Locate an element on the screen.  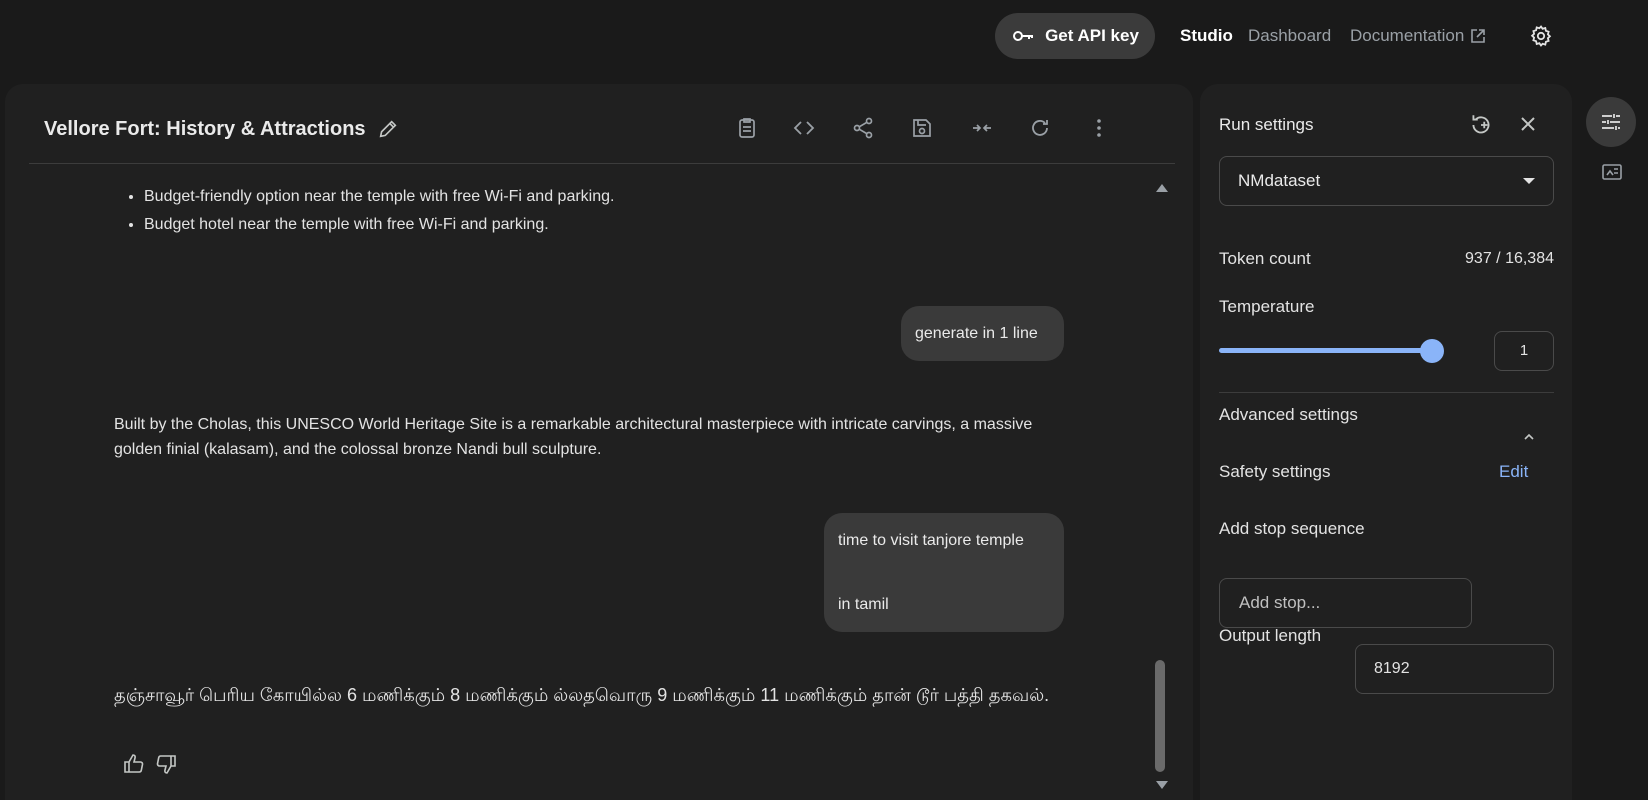
nav-documentation-label: Documentation is located at coordinates (1407, 35).